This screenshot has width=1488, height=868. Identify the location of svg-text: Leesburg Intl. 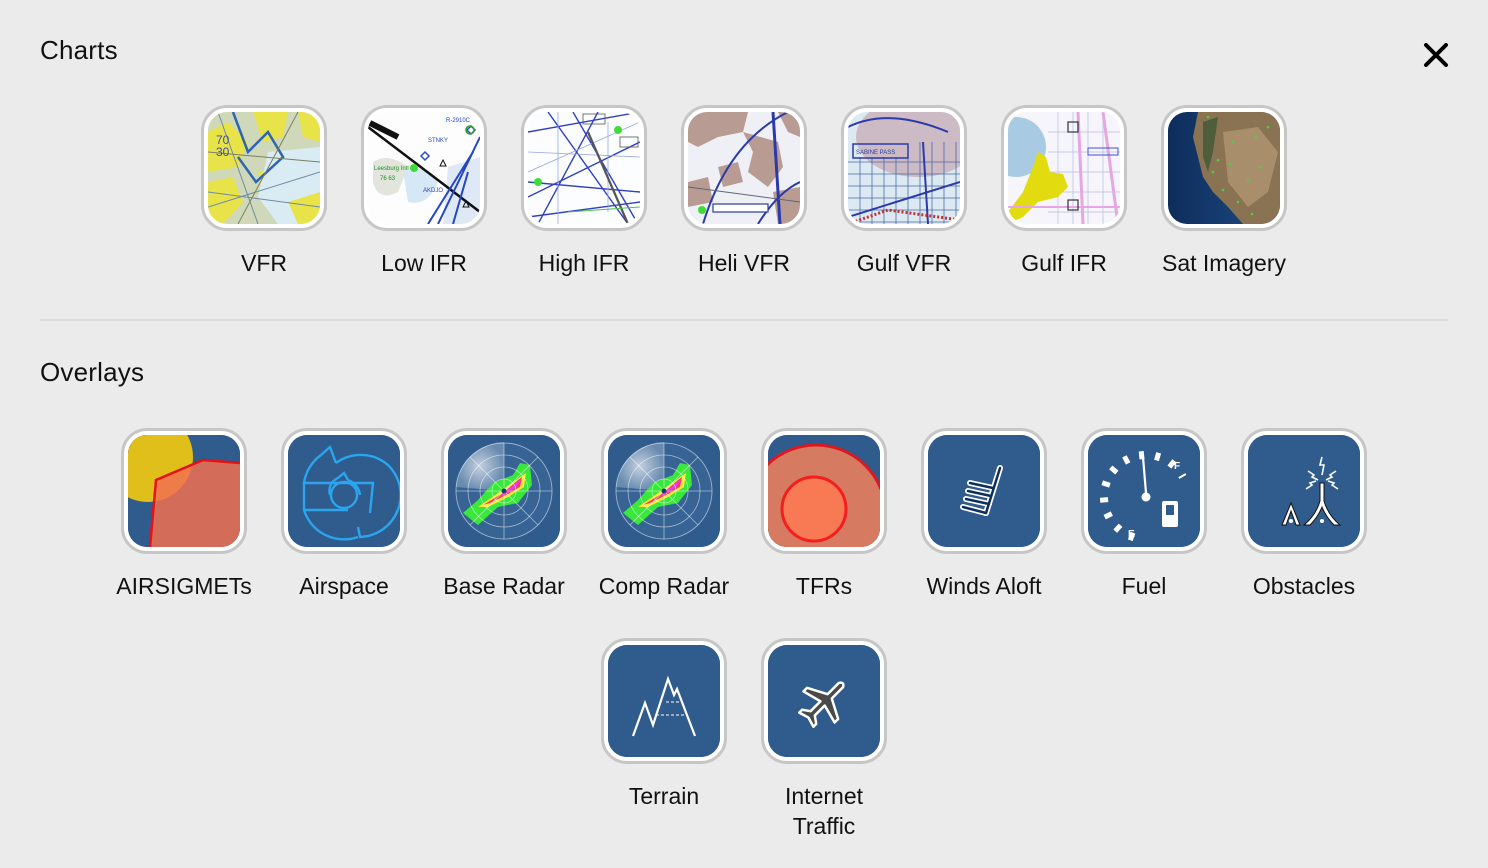
(391, 169).